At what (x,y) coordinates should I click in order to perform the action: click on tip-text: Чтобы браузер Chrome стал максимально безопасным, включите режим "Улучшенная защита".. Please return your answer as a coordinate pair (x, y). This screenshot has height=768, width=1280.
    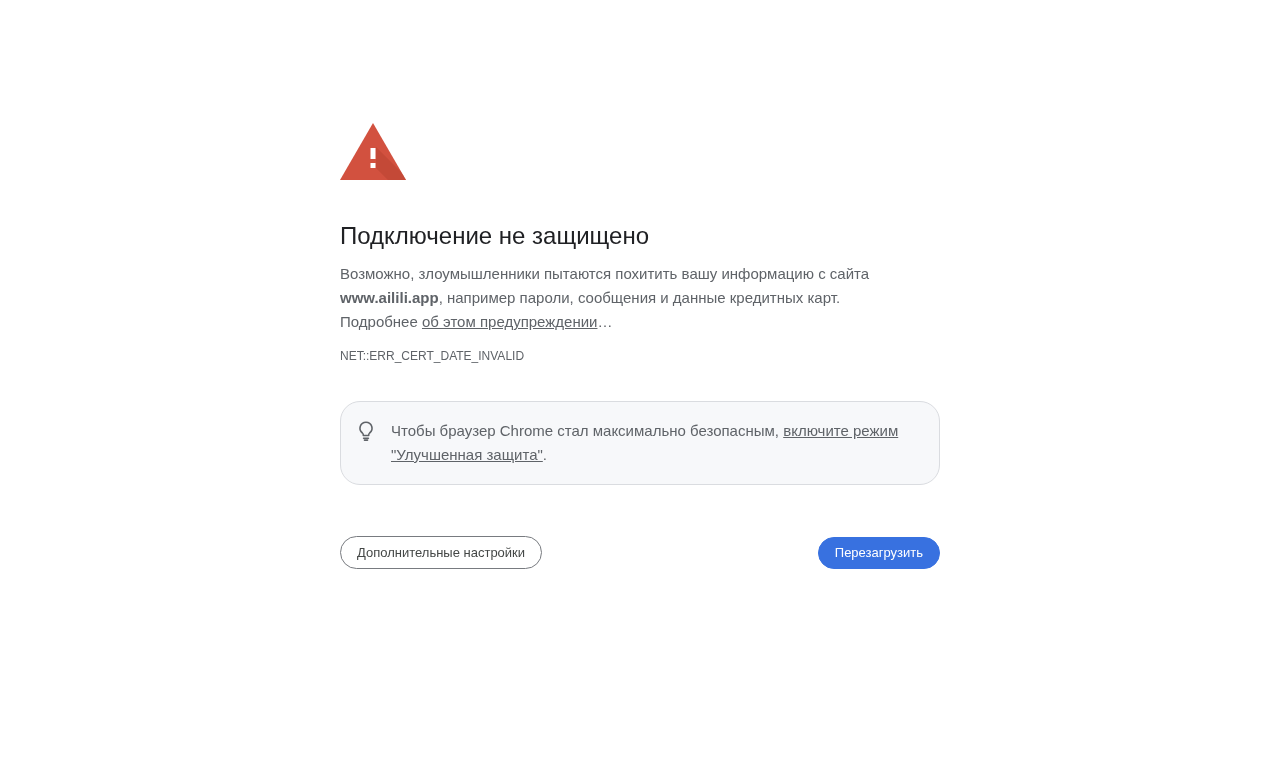
    Looking at the image, I should click on (645, 443).